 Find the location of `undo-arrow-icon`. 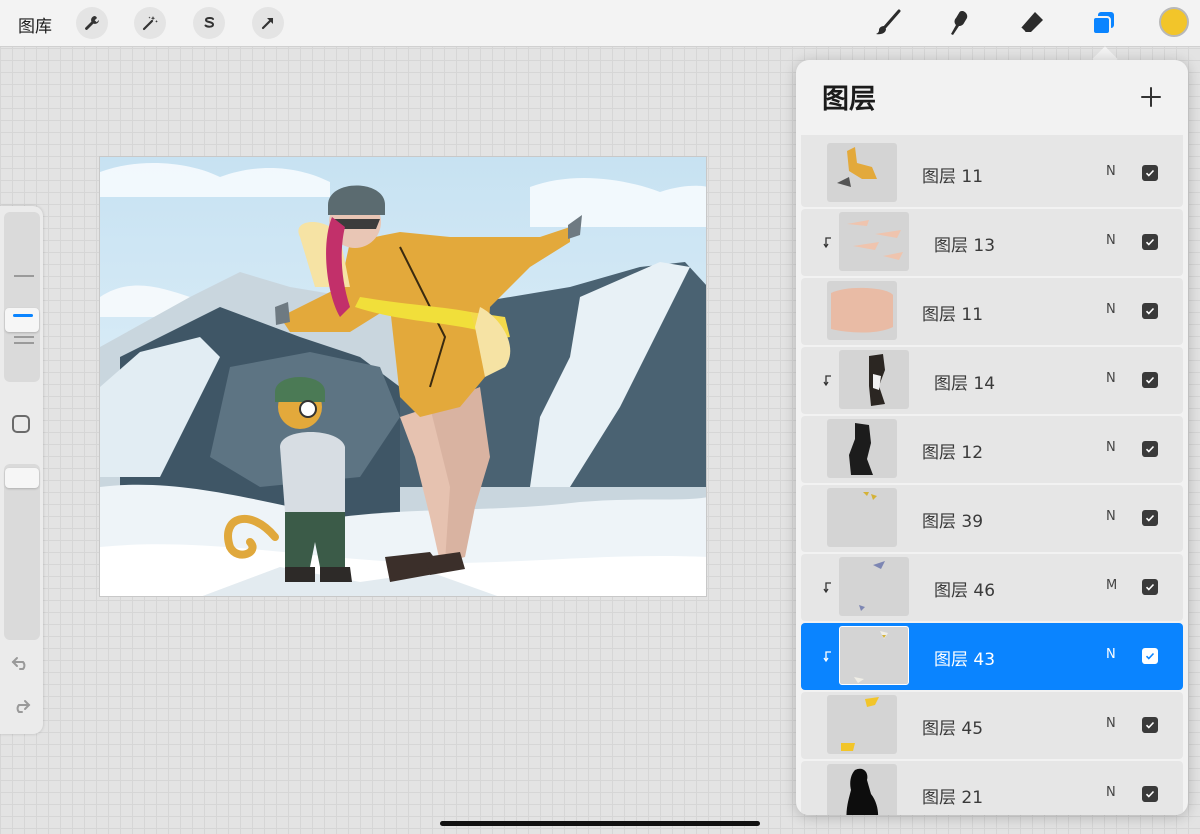

undo-arrow-icon is located at coordinates (21, 663).